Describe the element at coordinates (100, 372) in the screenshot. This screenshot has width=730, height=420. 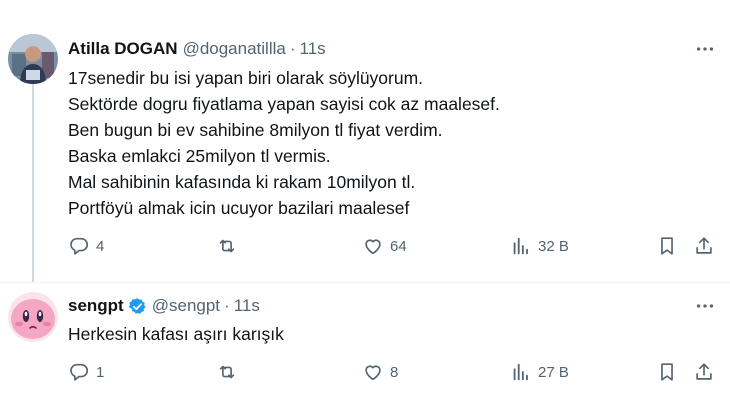
I see `reply-count: 1` at that location.